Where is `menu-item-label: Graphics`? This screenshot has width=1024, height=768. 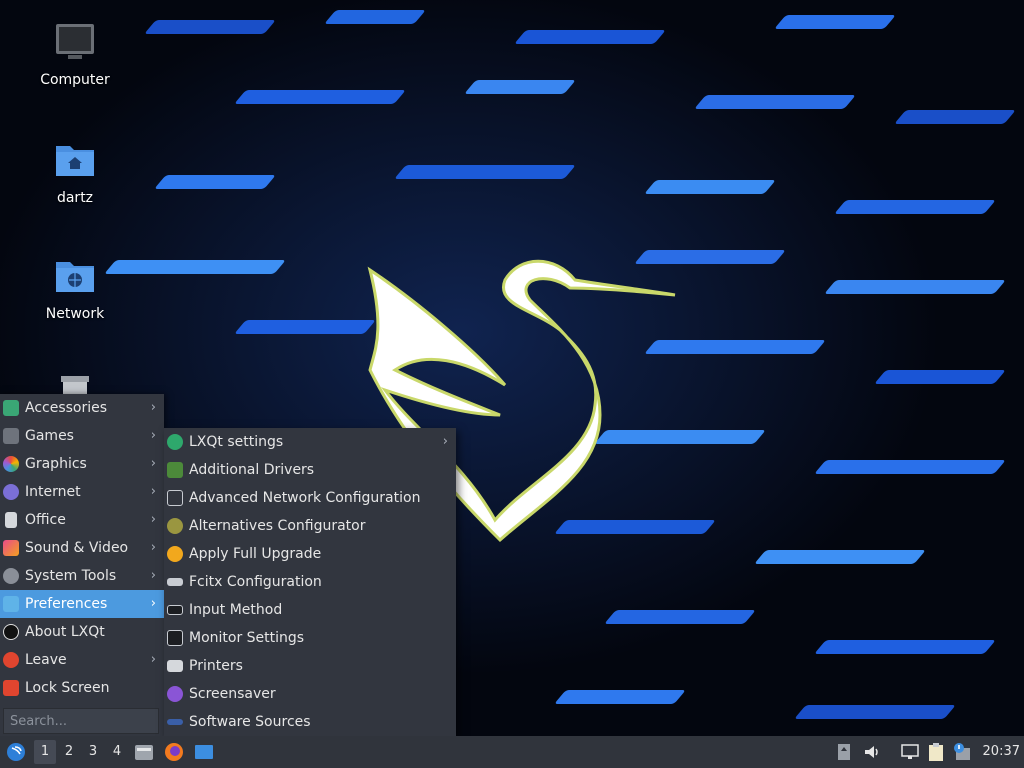 menu-item-label: Graphics is located at coordinates (56, 464).